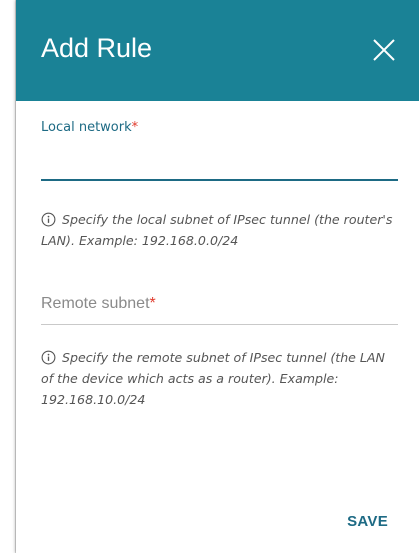 The width and height of the screenshot is (419, 553). I want to click on close-button, so click(384, 50).